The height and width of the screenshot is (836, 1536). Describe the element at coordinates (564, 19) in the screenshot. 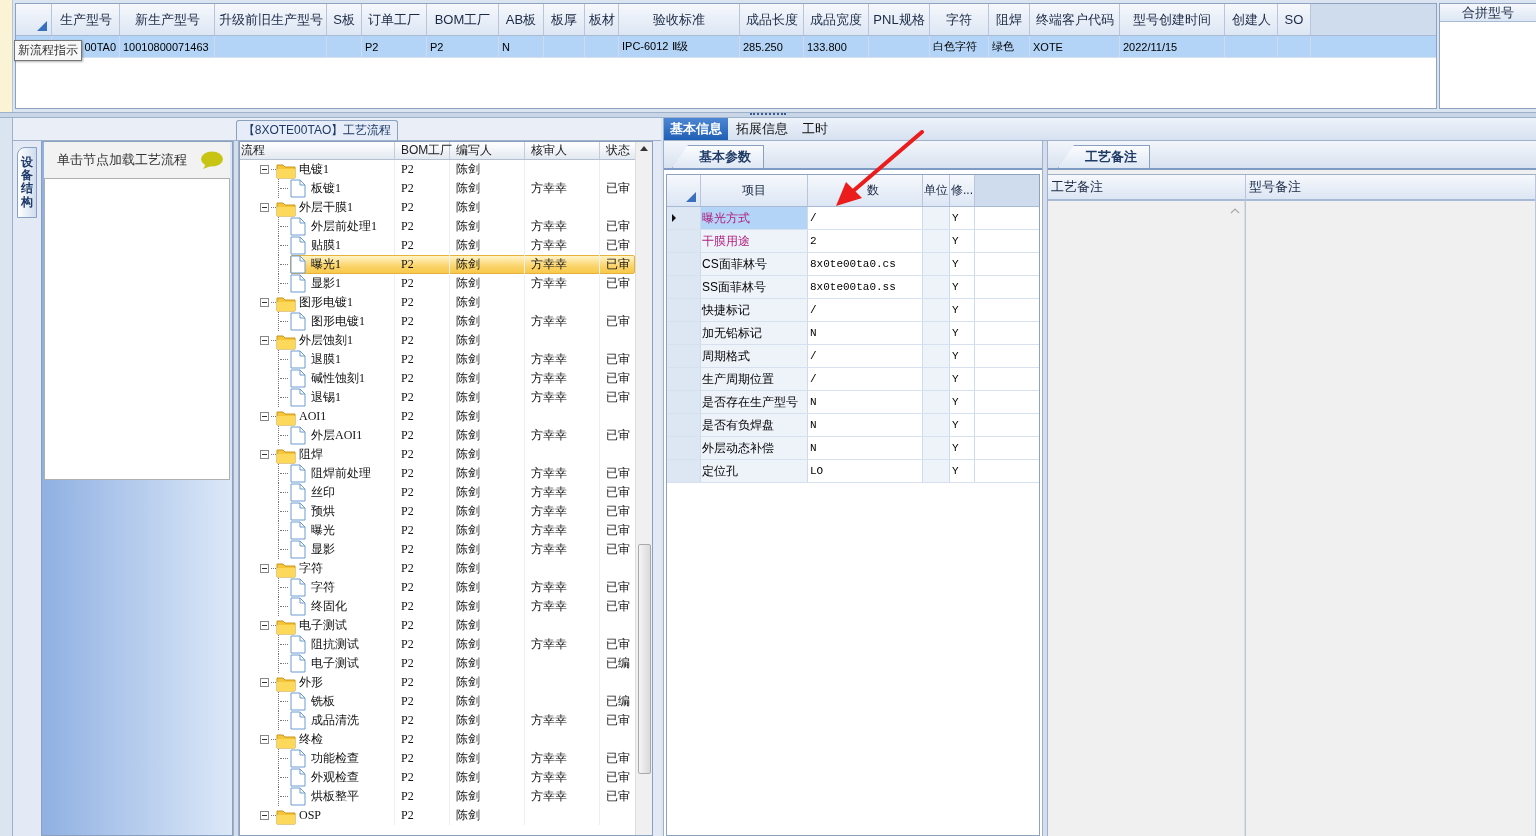

I see `column-header: 板厚` at that location.